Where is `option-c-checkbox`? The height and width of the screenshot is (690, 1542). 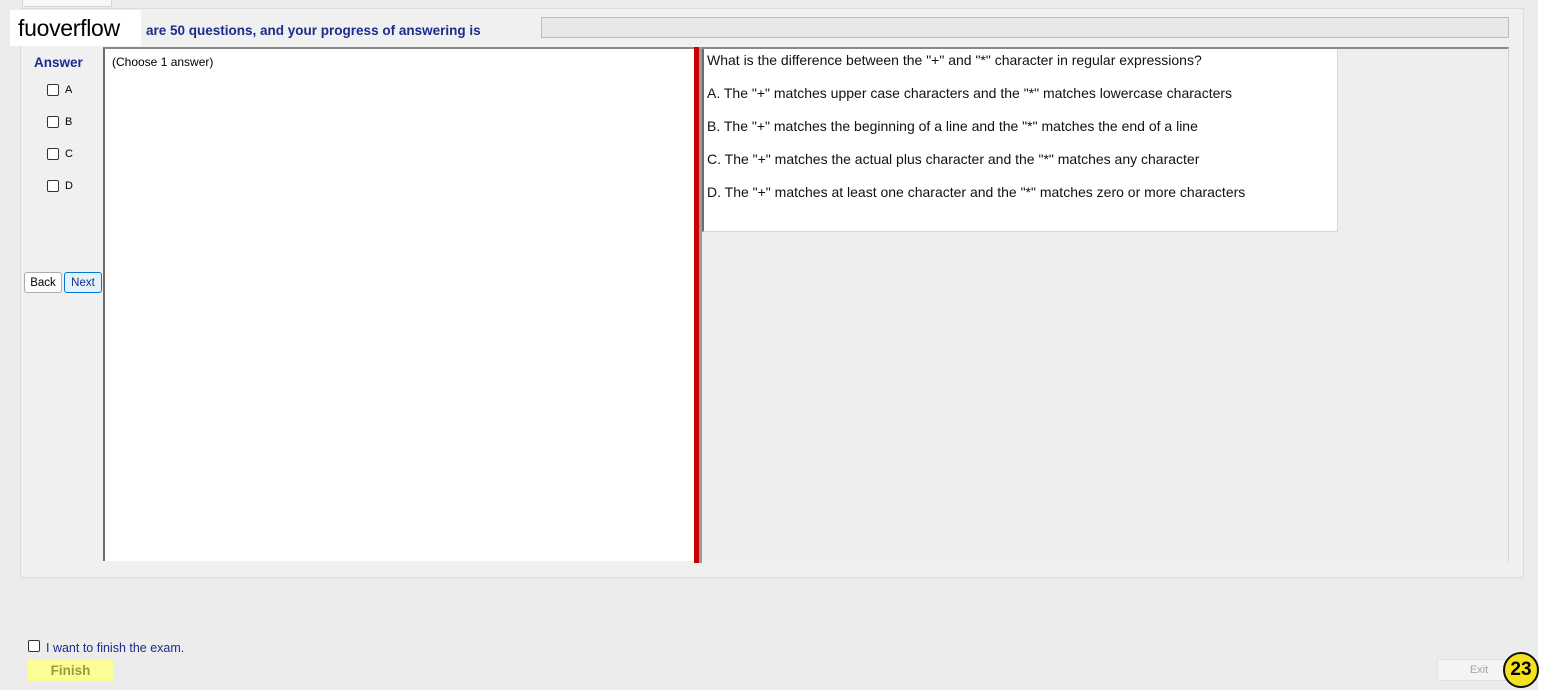 option-c-checkbox is located at coordinates (53, 154).